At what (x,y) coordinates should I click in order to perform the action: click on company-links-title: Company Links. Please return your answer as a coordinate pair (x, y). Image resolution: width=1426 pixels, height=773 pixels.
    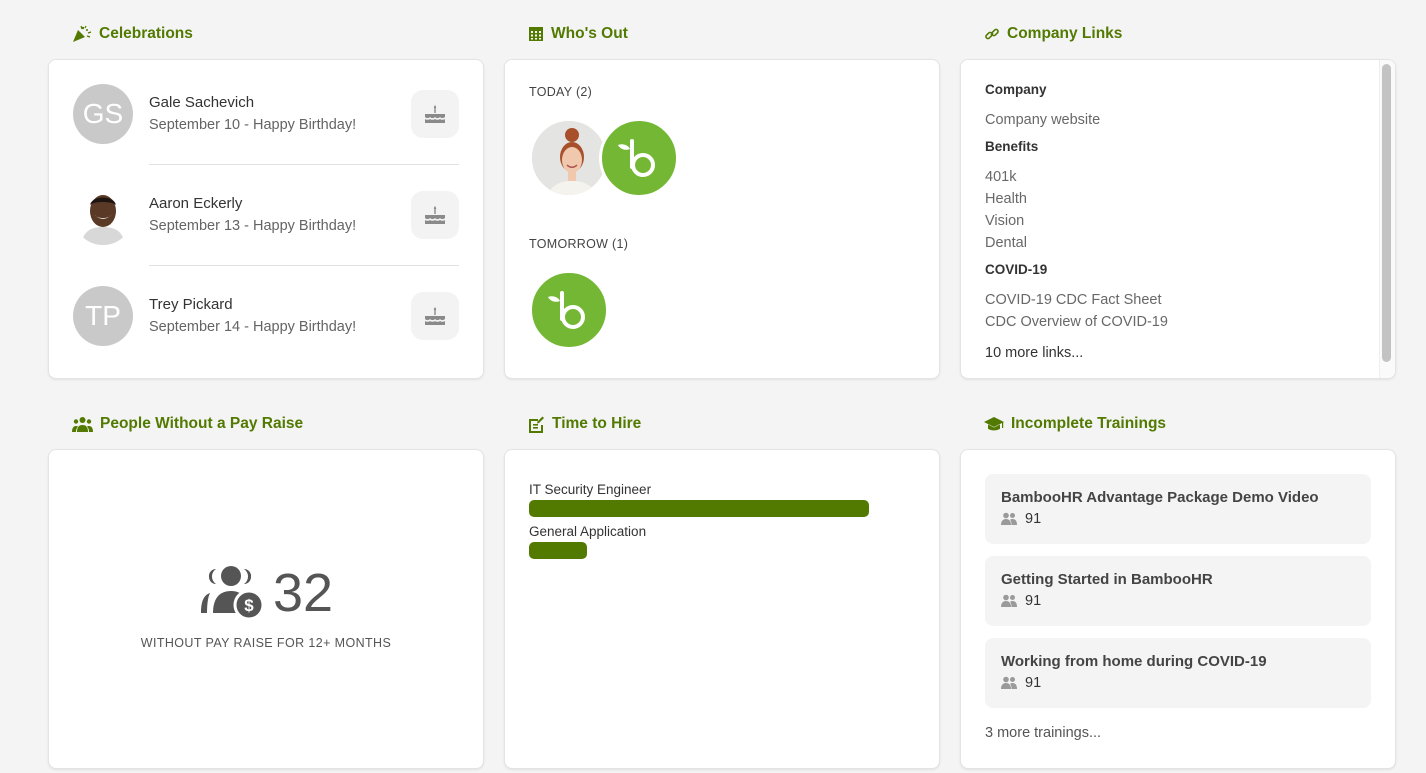
    Looking at the image, I should click on (1053, 34).